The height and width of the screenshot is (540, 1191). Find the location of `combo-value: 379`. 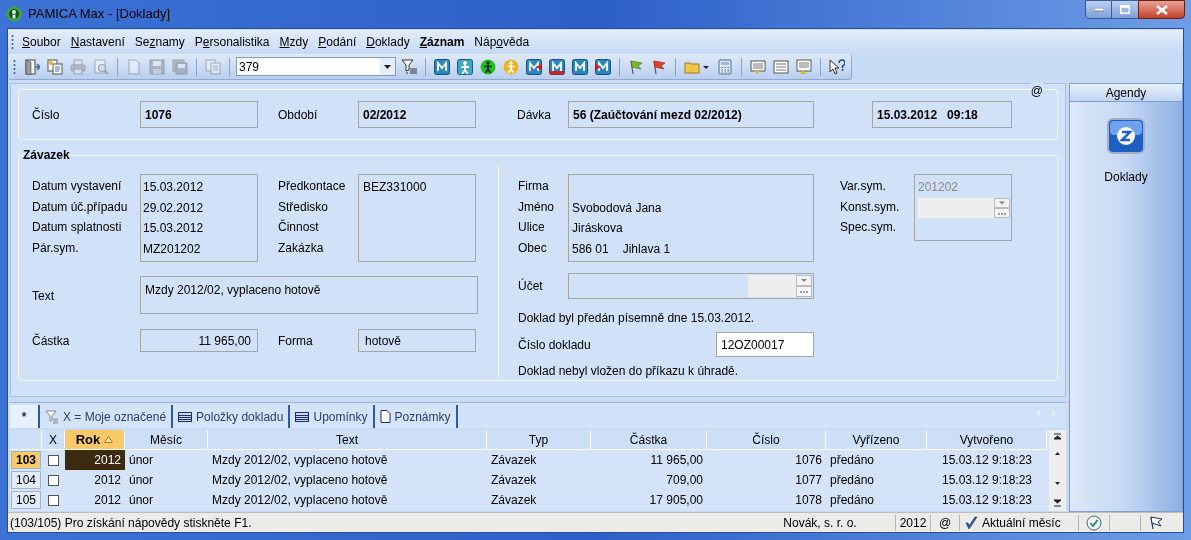

combo-value: 379 is located at coordinates (249, 67).